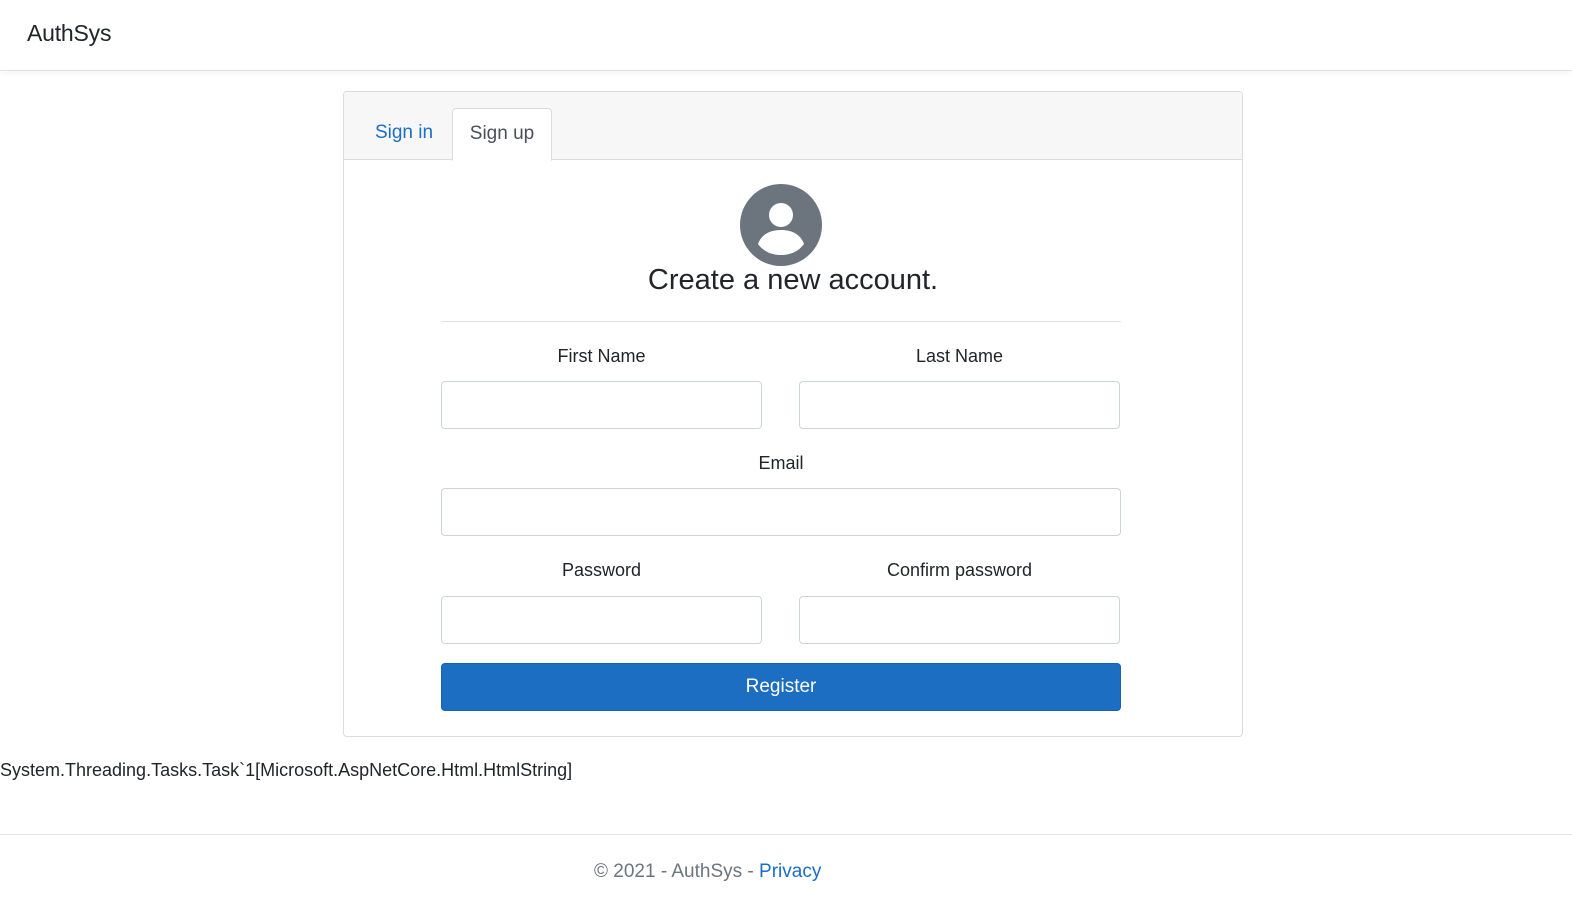 Image resolution: width=1572 pixels, height=911 pixels. I want to click on footer-text: © 2021 - AuthSys - Privacy, so click(707, 872).